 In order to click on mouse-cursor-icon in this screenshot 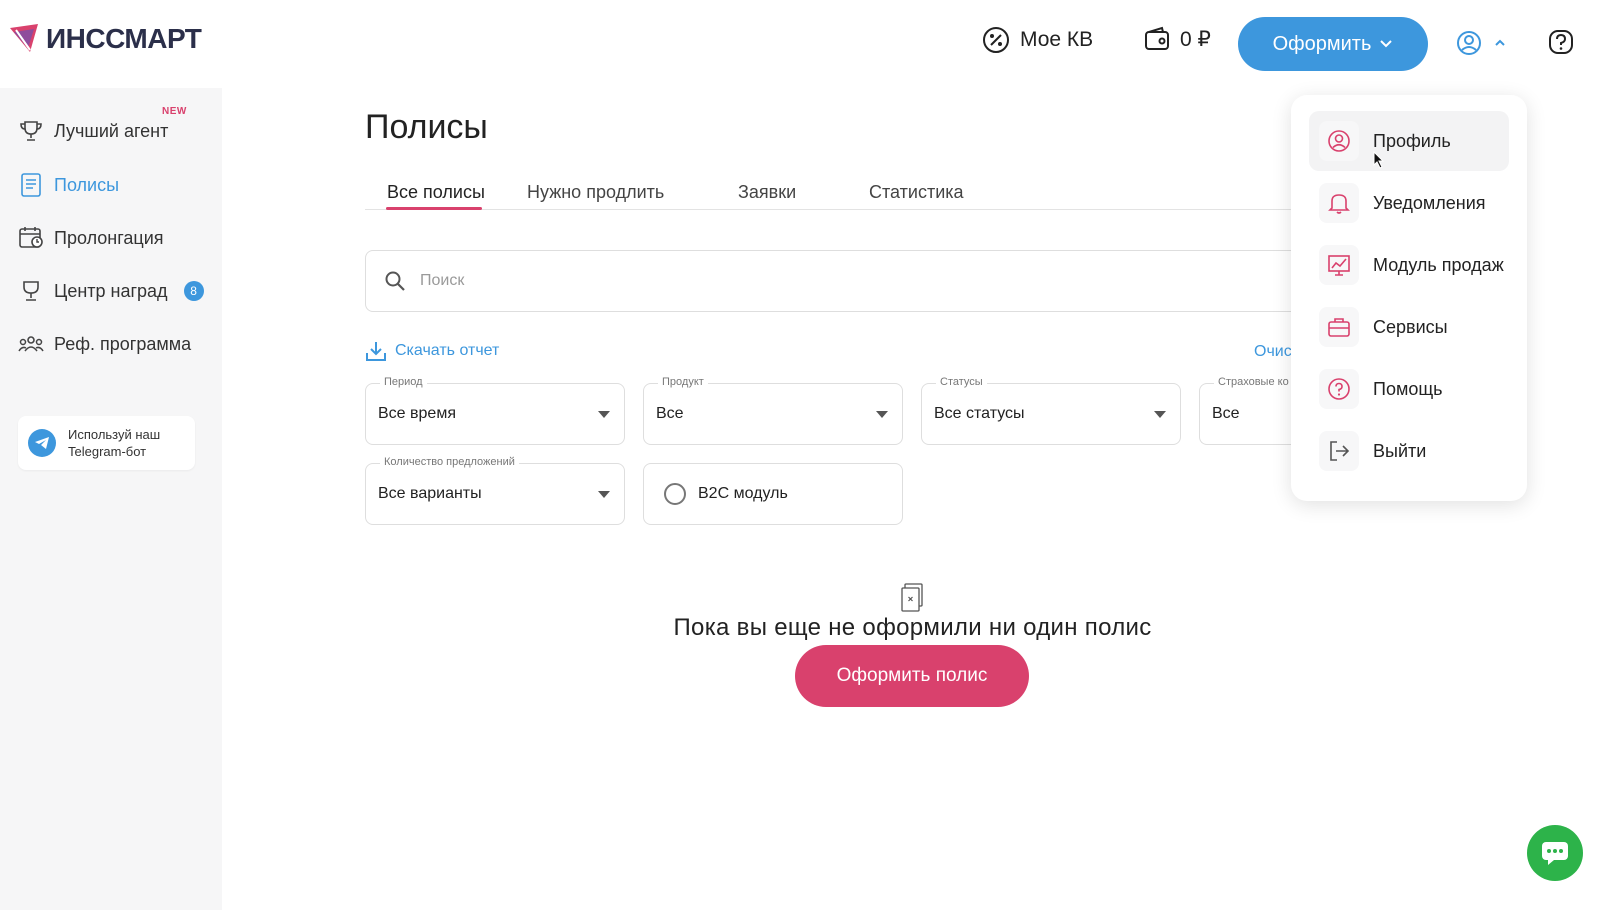, I will do `click(1379, 160)`.